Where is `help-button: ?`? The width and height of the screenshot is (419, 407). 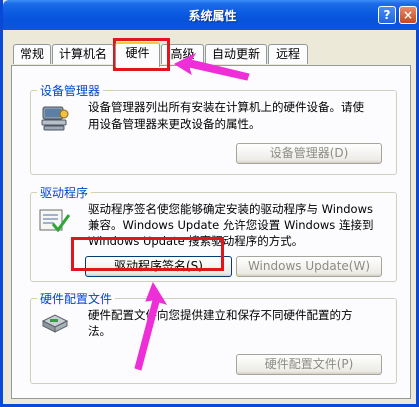
help-button: ? is located at coordinates (387, 15).